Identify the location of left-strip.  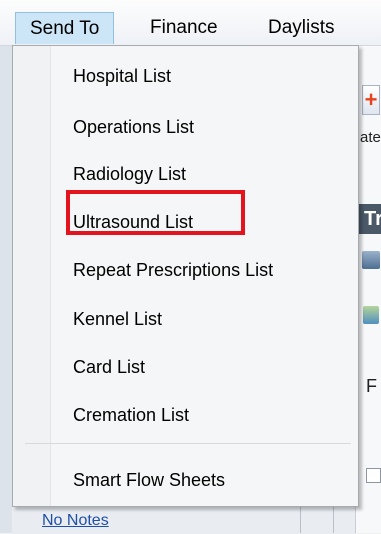
(6, 289).